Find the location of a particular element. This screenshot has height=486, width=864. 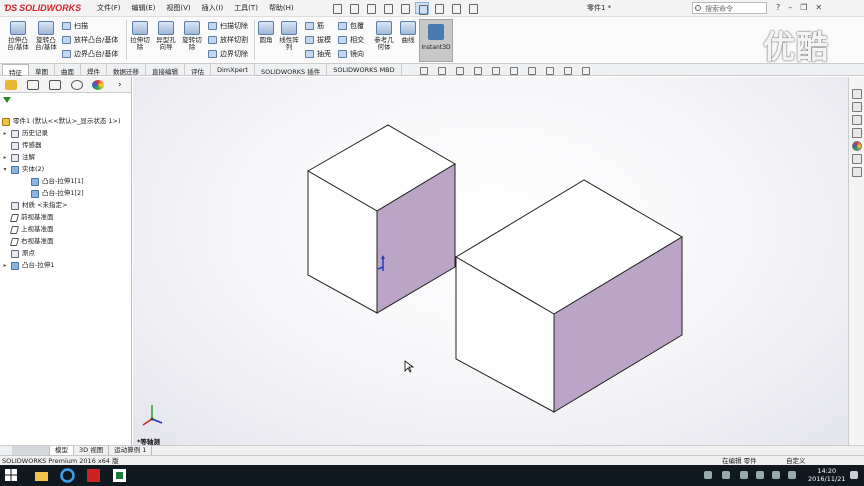

tab-weldments: 焊件 is located at coordinates (94, 70).